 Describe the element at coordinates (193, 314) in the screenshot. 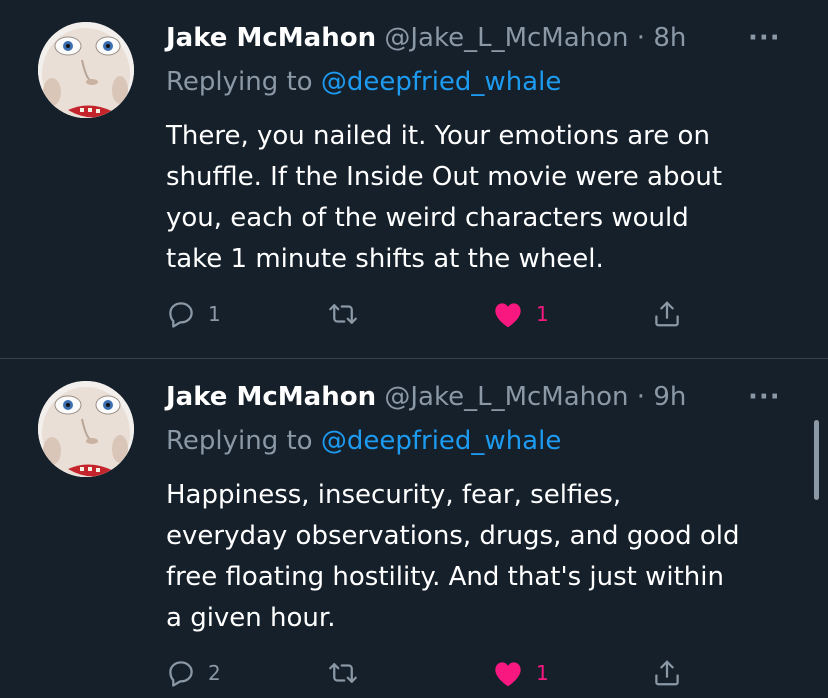

I see `reply-button: 1` at that location.